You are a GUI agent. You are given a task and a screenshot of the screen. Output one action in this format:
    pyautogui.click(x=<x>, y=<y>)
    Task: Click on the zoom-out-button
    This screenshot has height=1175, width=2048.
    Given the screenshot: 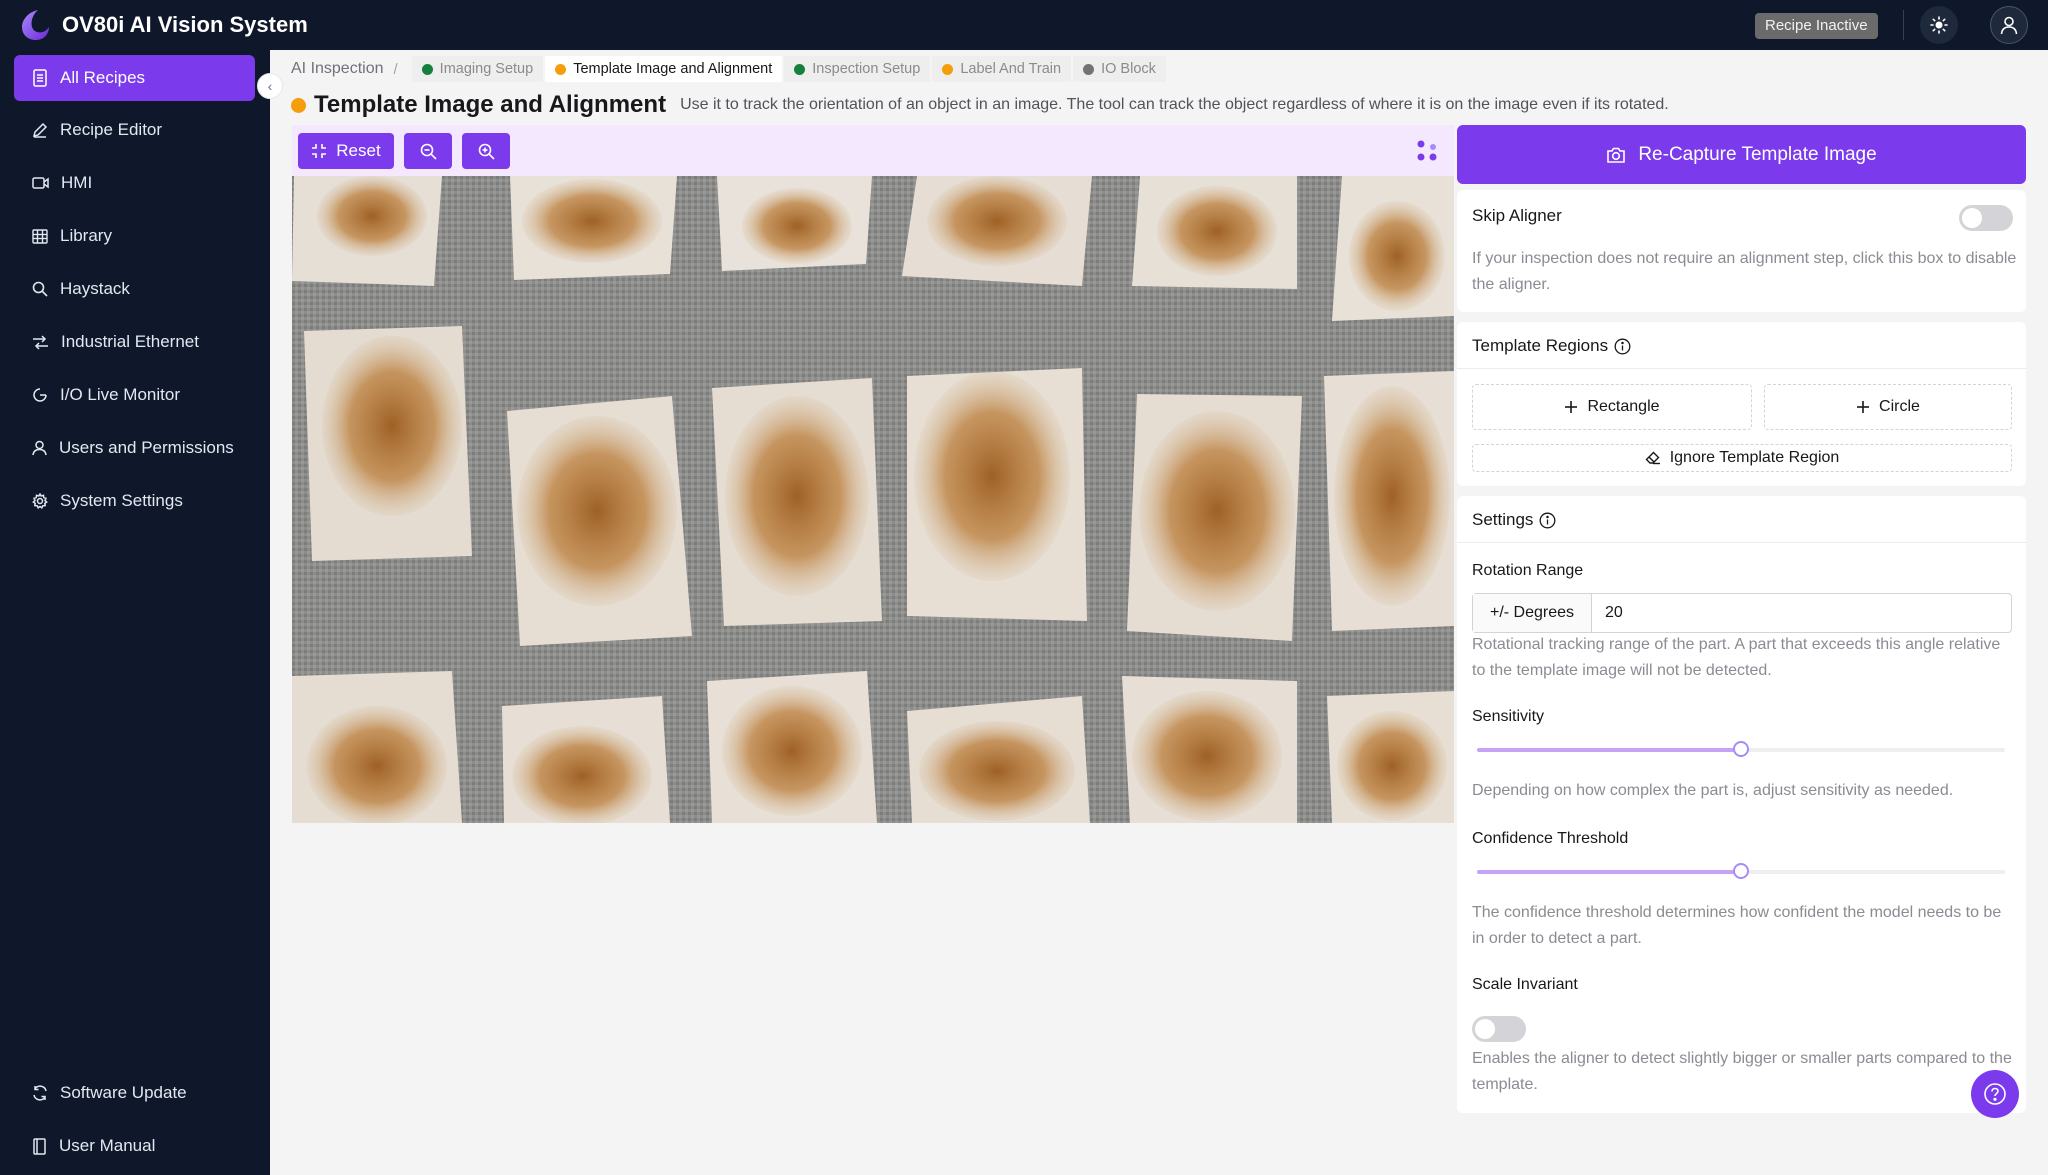 What is the action you would take?
    pyautogui.click(x=428, y=151)
    